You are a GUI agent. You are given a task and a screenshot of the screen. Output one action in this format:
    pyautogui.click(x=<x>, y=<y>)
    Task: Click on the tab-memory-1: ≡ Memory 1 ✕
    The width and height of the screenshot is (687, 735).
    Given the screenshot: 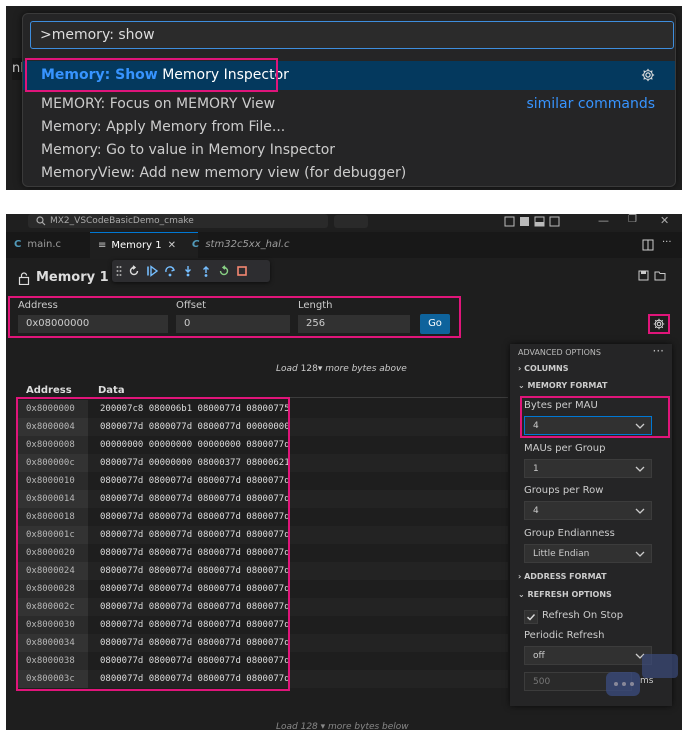 What is the action you would take?
    pyautogui.click(x=144, y=245)
    